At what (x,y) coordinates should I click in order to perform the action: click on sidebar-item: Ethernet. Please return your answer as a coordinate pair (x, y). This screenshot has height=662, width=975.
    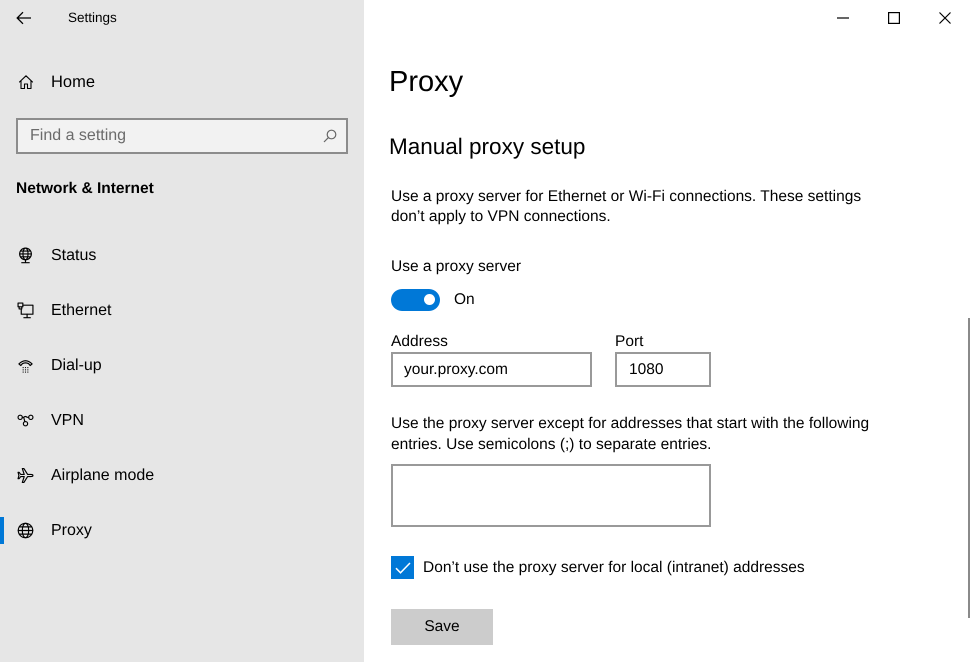
    Looking at the image, I should click on (182, 310).